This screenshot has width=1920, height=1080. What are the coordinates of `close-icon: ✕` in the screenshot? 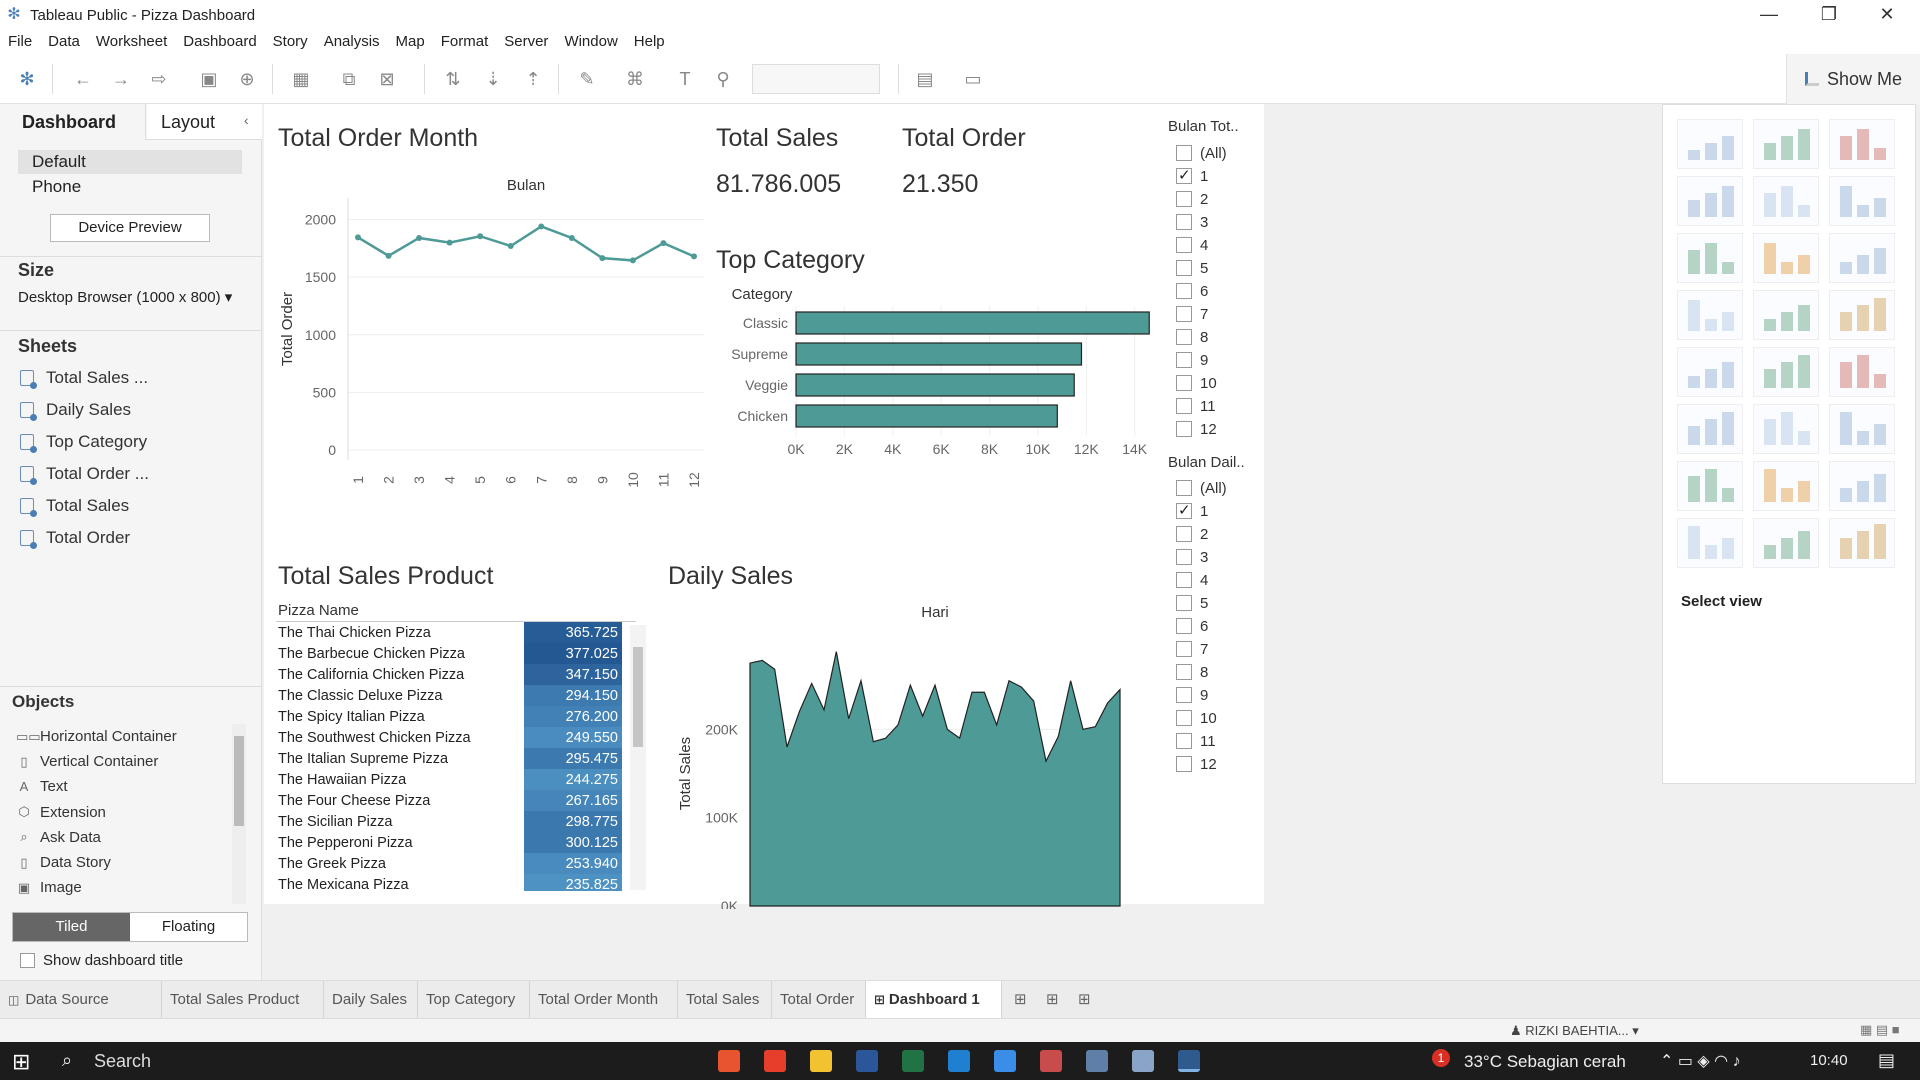 It's located at (1887, 15).